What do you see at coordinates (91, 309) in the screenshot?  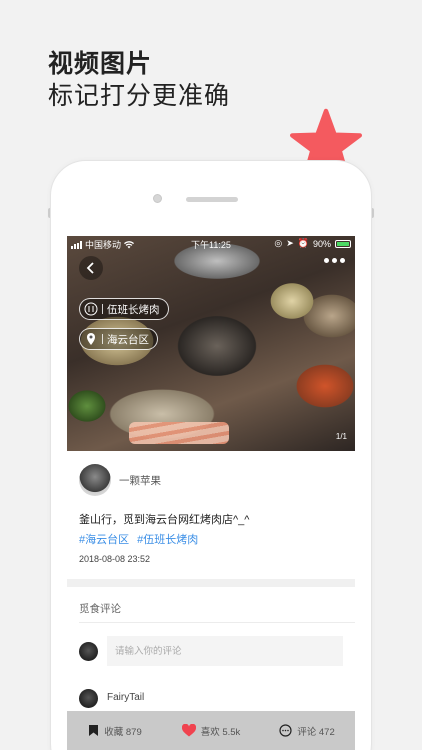 I see `restaurant-icon` at bounding box center [91, 309].